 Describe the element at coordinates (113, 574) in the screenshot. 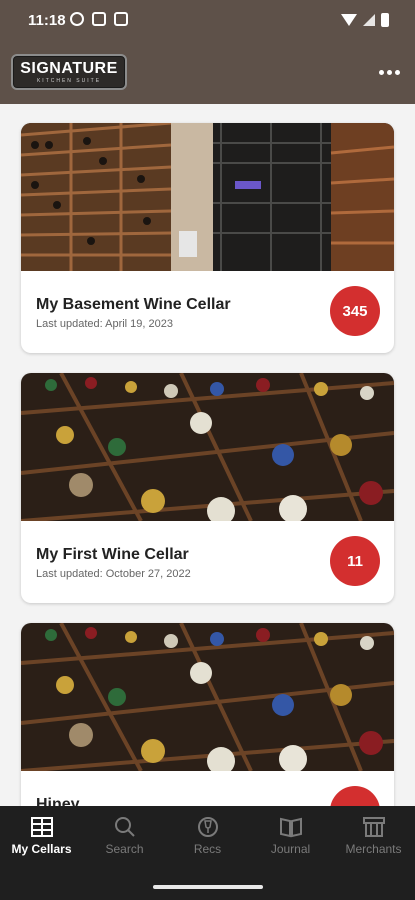

I see `cellar-last-updated: Last updated: October 27, 2022` at that location.